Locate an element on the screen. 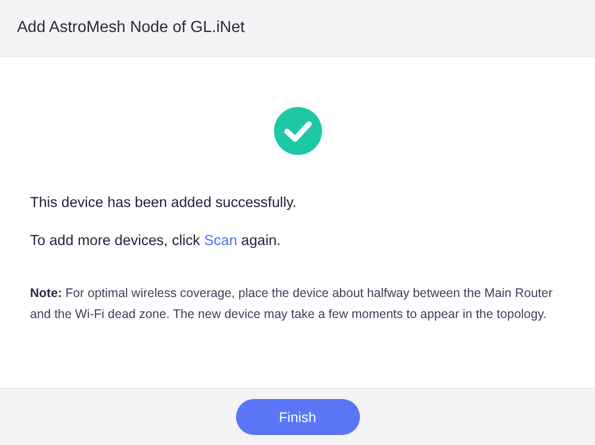 This screenshot has height=445, width=595. note-text: Note: For optimal wireless coverage, place the device about halfway between the Main Router and the Wi-Fi dead zone. The new device may take a few moments to appear in the topology. is located at coordinates (292, 304).